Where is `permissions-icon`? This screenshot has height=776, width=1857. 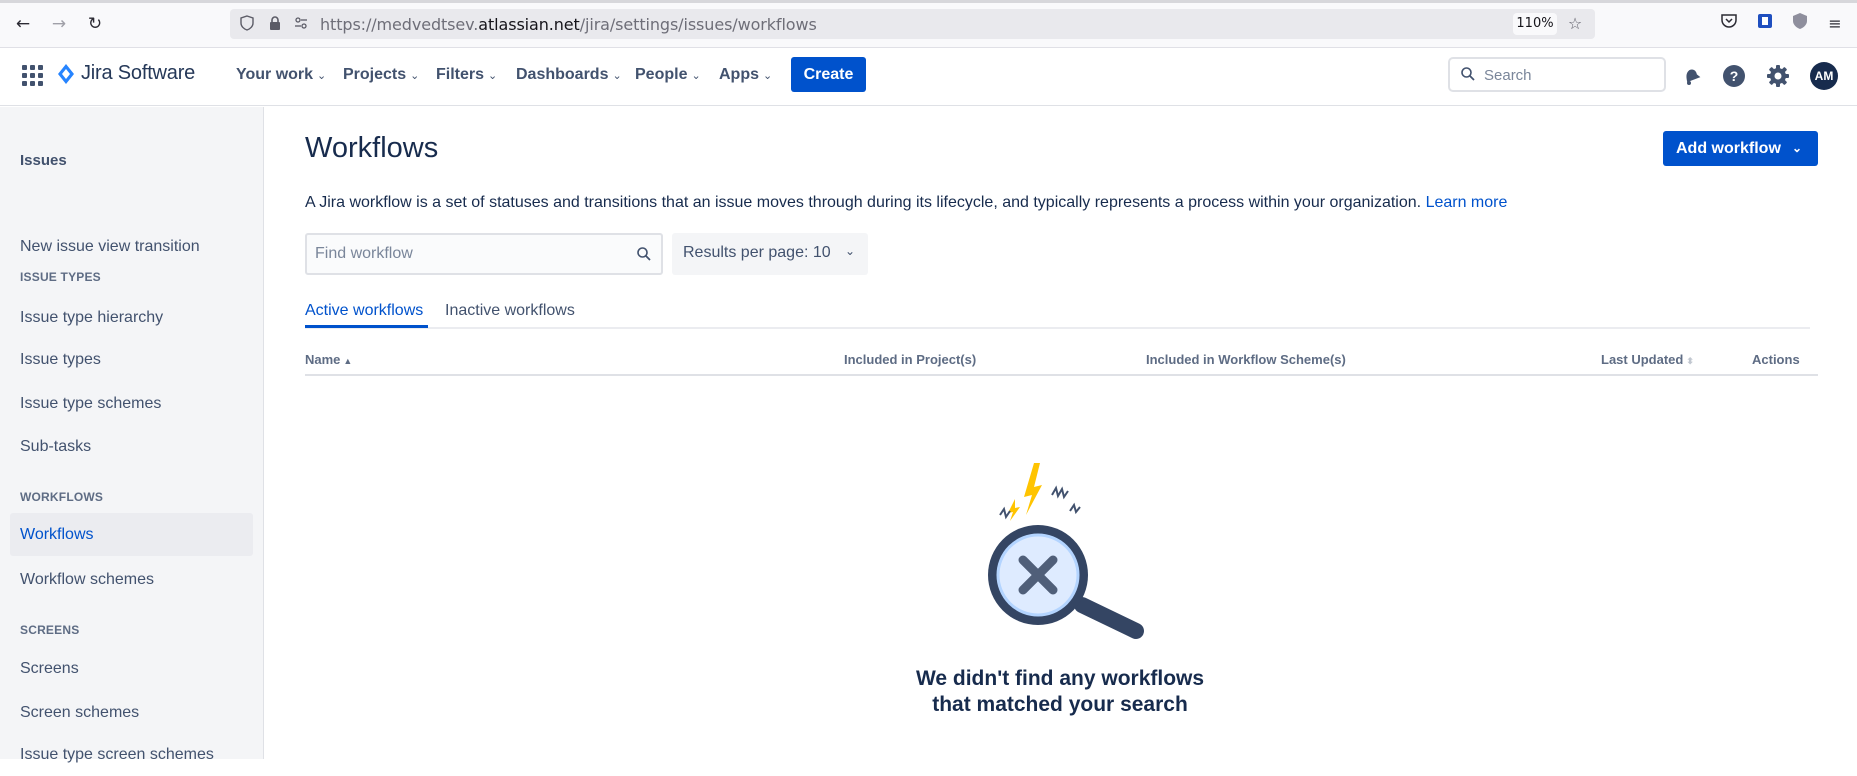
permissions-icon is located at coordinates (301, 24).